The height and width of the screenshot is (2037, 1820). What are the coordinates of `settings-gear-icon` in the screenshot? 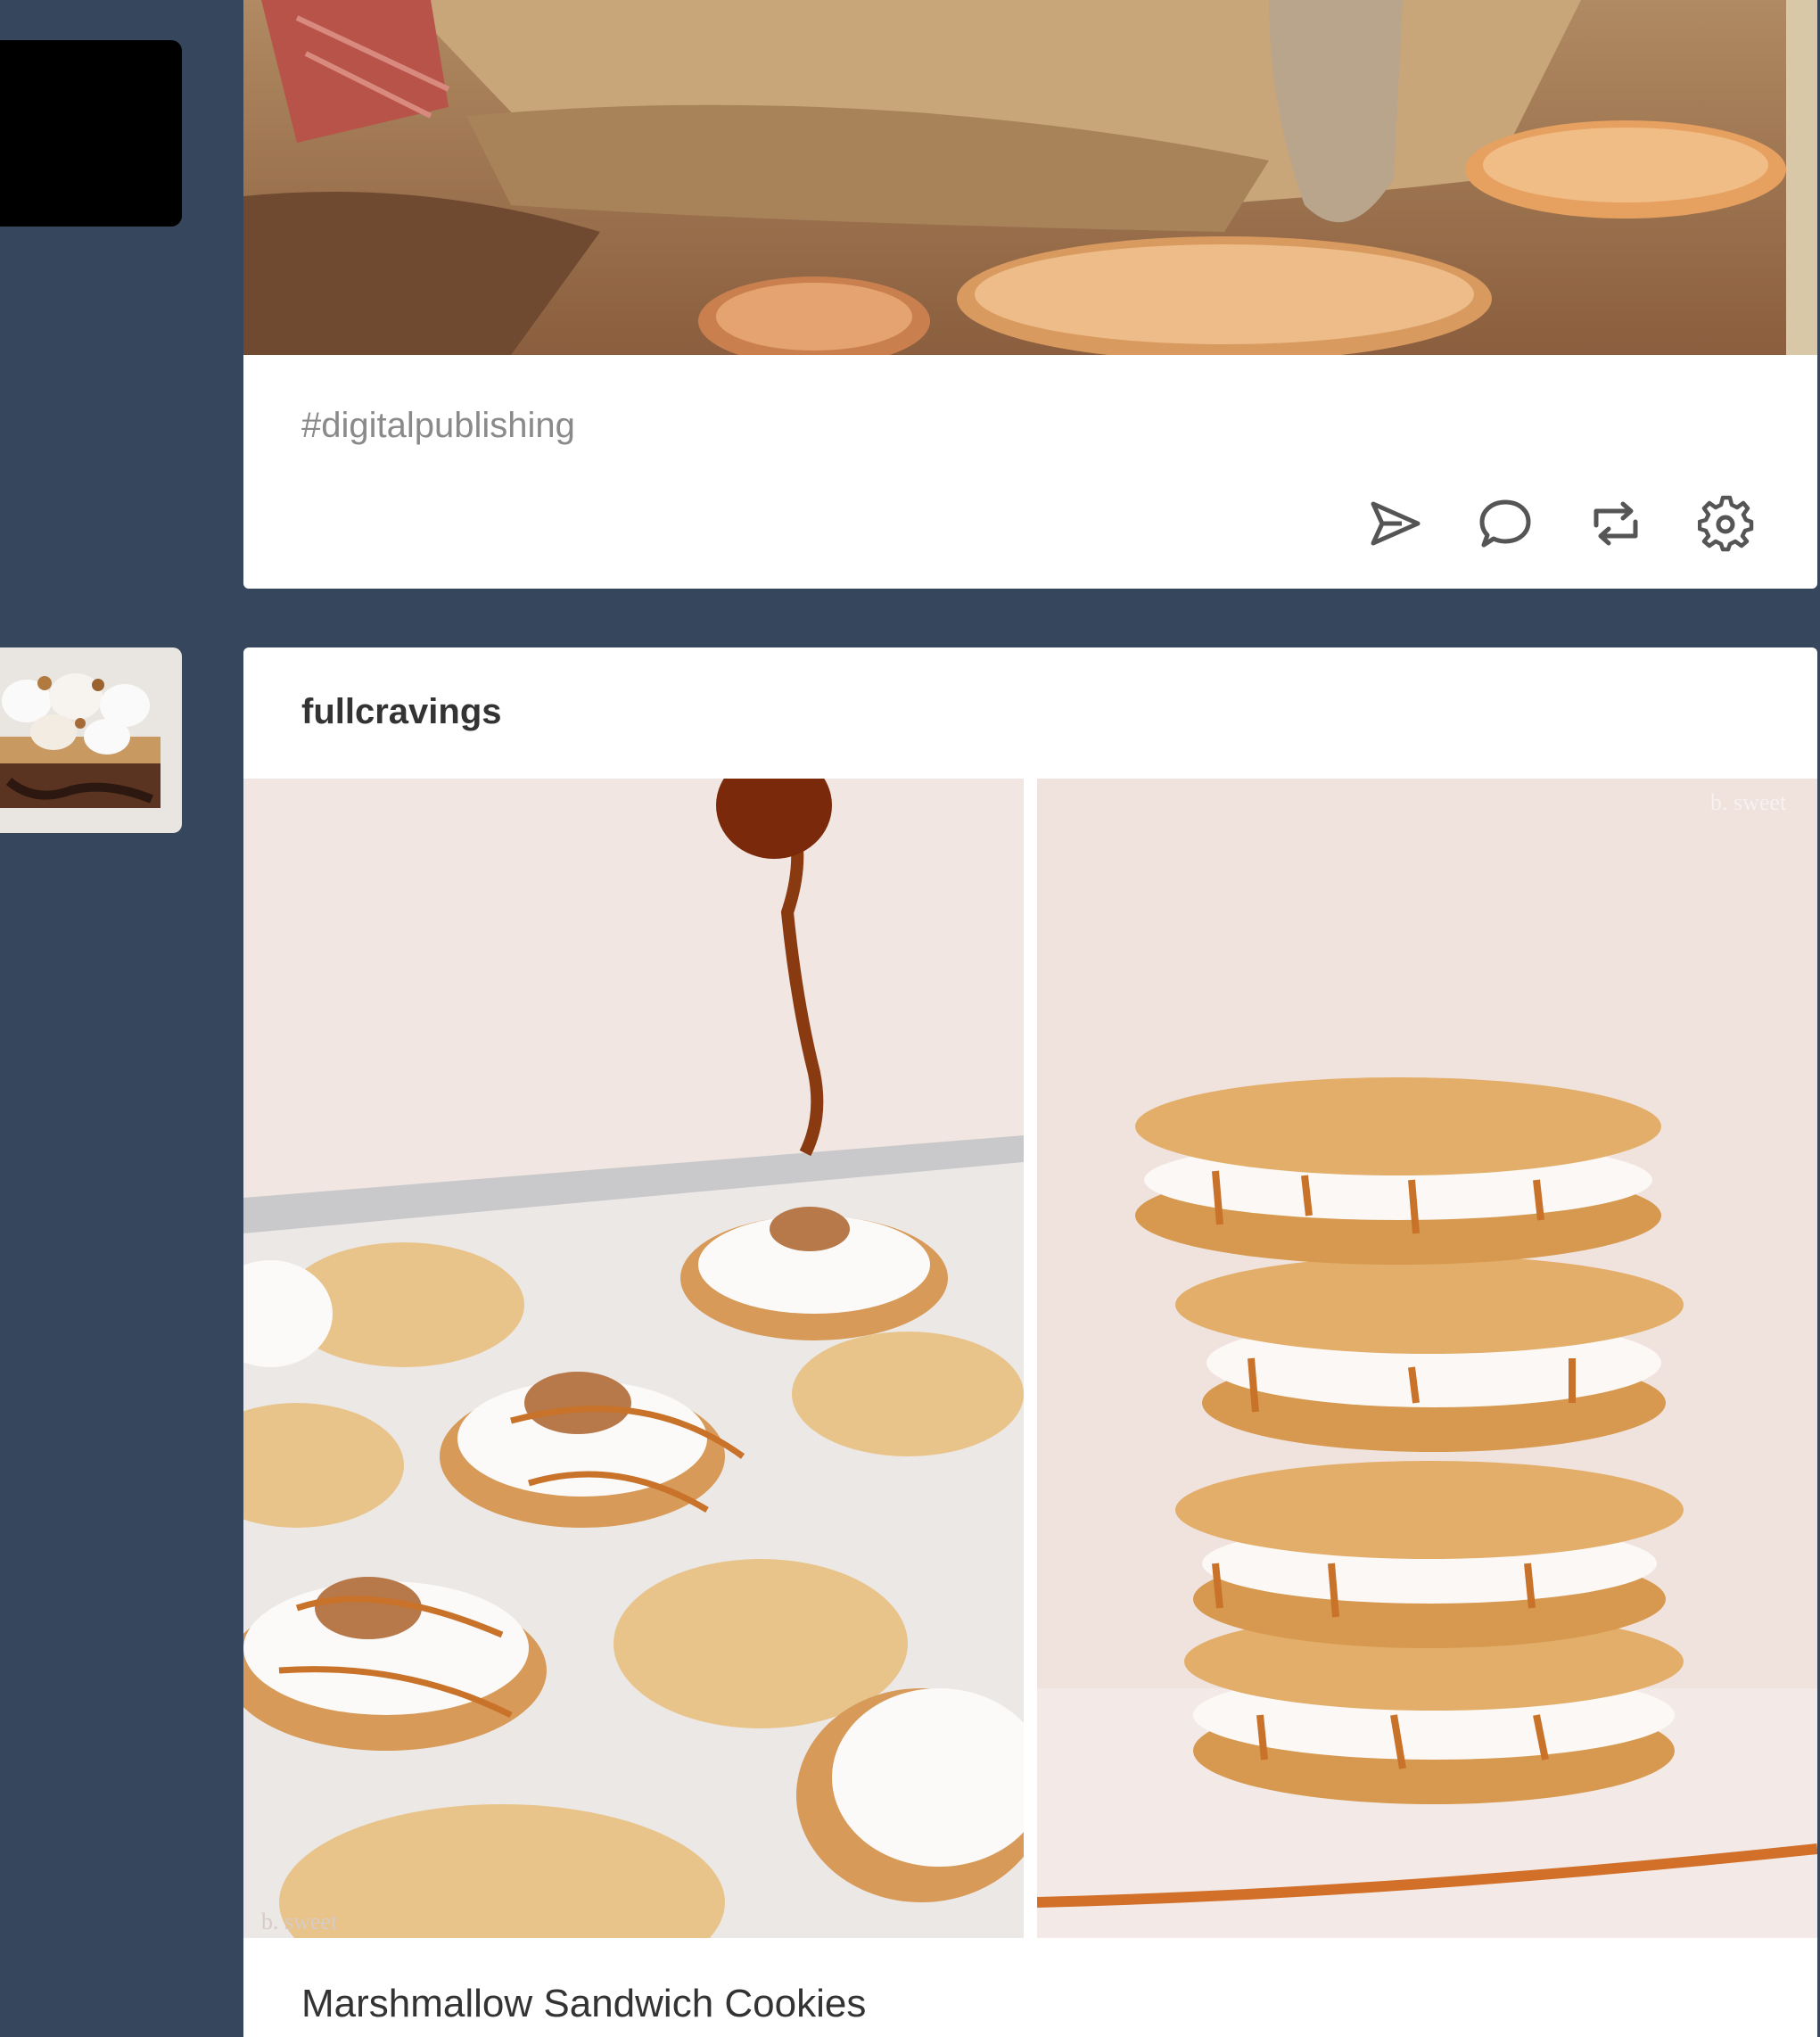 It's located at (1726, 523).